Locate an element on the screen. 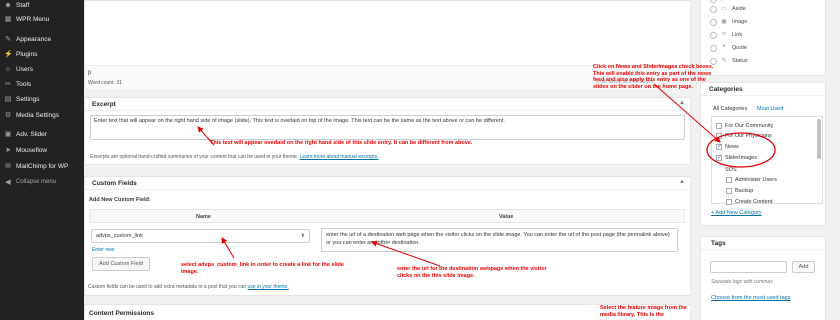 Image resolution: width=840 pixels, height=320 pixels. selected-field-name: advps_custom_link is located at coordinates (119, 236).